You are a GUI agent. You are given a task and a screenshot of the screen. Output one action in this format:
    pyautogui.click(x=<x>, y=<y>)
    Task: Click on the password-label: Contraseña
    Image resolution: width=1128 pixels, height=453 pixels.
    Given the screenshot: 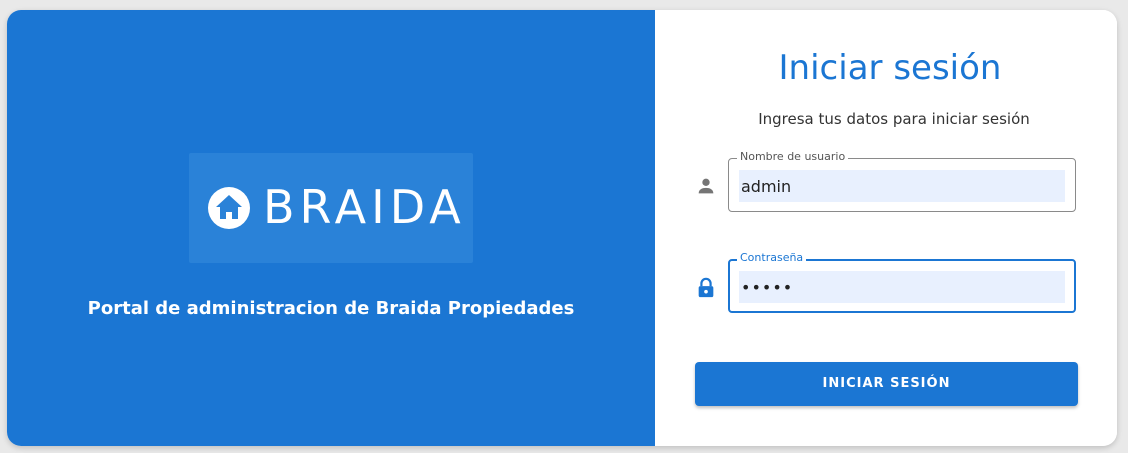 What is the action you would take?
    pyautogui.click(x=772, y=258)
    